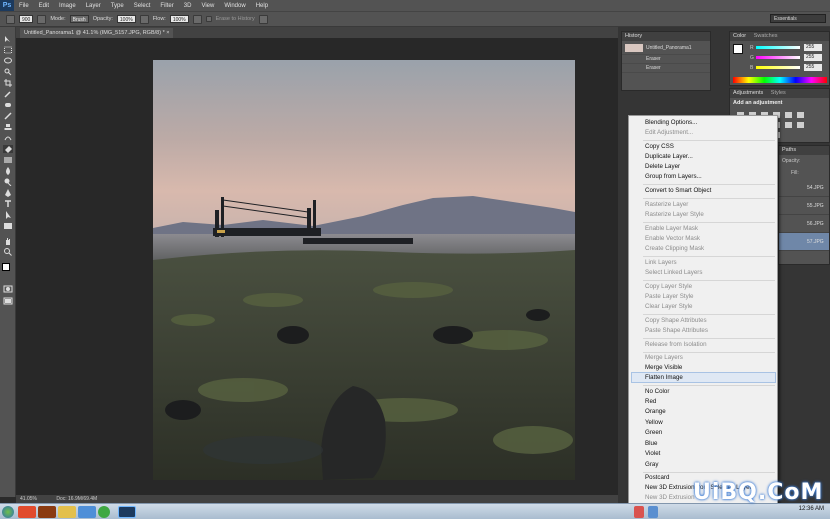  I want to click on menu-item-copy-shape-attributes: Copy Shape Attributes, so click(676, 321).